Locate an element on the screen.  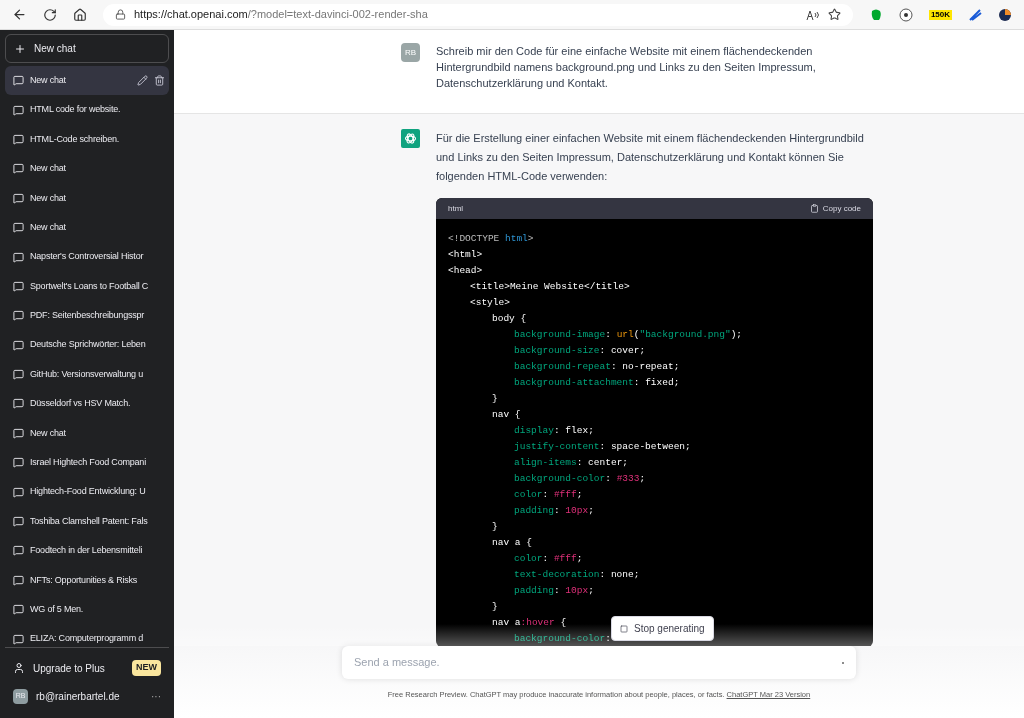
code-line: body { is located at coordinates (509, 319).